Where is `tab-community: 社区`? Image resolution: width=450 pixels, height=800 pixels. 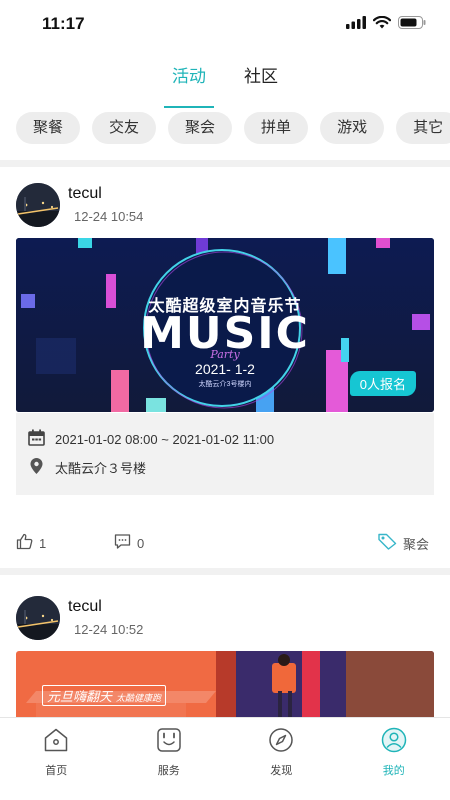
tab-community: 社区 is located at coordinates (261, 78).